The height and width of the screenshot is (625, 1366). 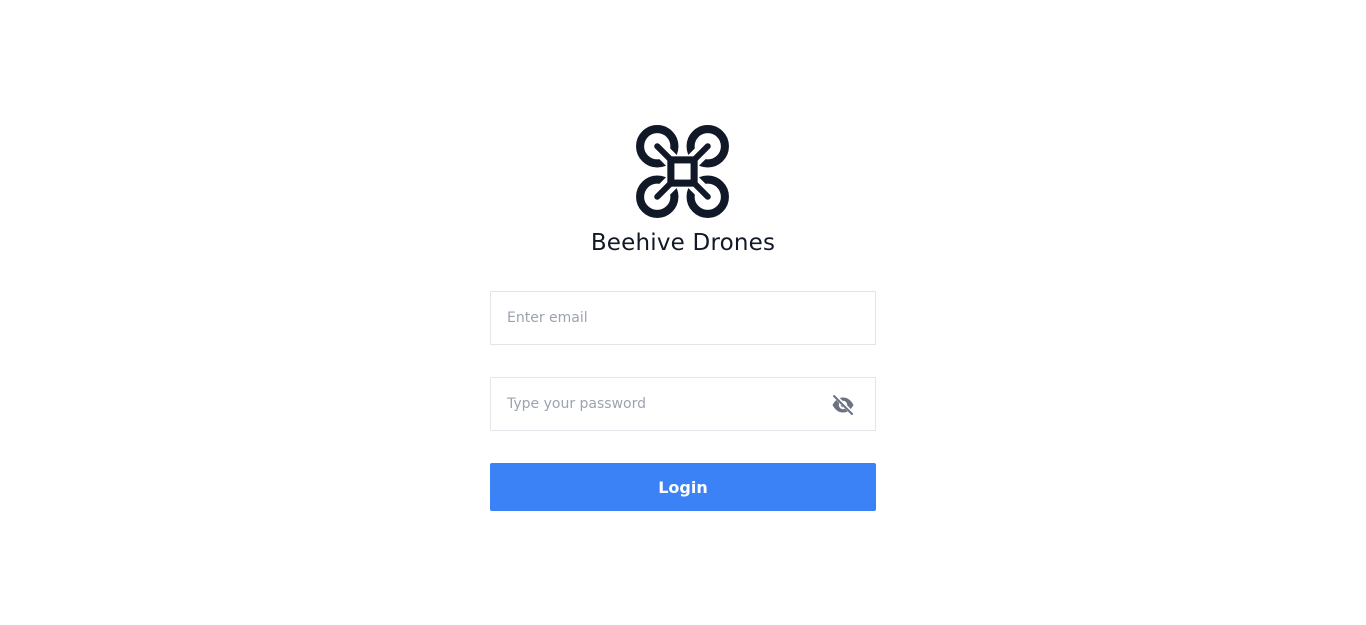 I want to click on login-button: Login, so click(x=683, y=487).